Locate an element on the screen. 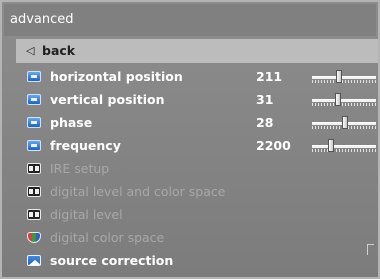  menu-item-label: digital level is located at coordinates (86, 214).